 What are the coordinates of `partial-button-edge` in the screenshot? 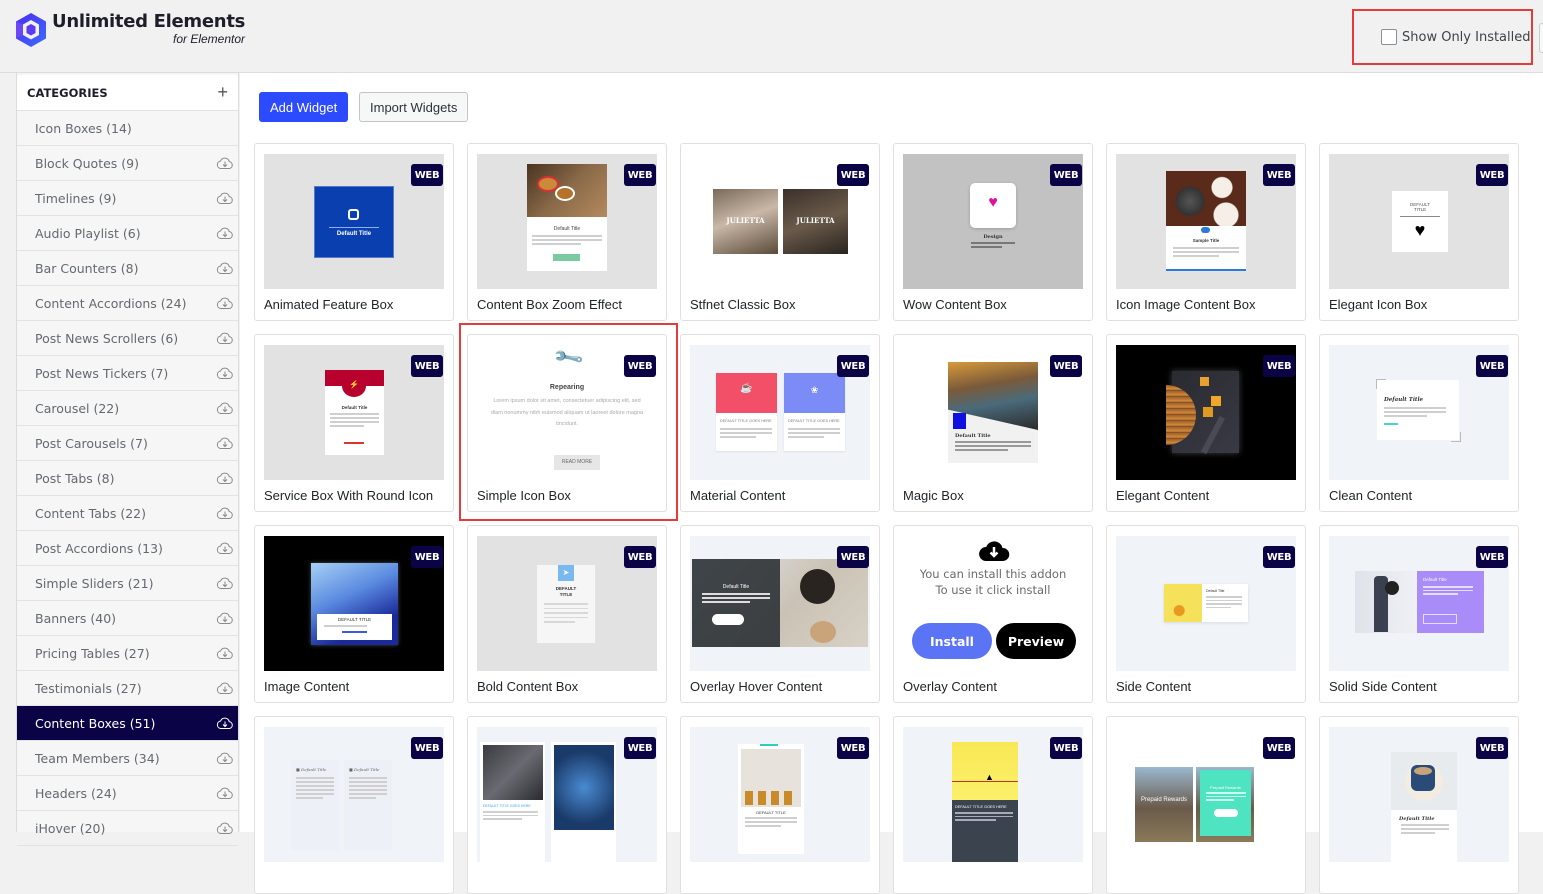 It's located at (1541, 38).